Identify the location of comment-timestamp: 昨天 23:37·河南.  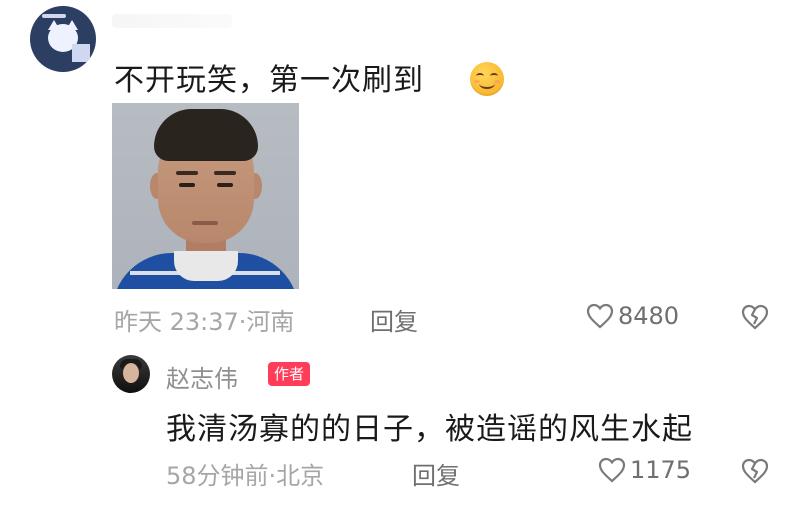
(204, 322).